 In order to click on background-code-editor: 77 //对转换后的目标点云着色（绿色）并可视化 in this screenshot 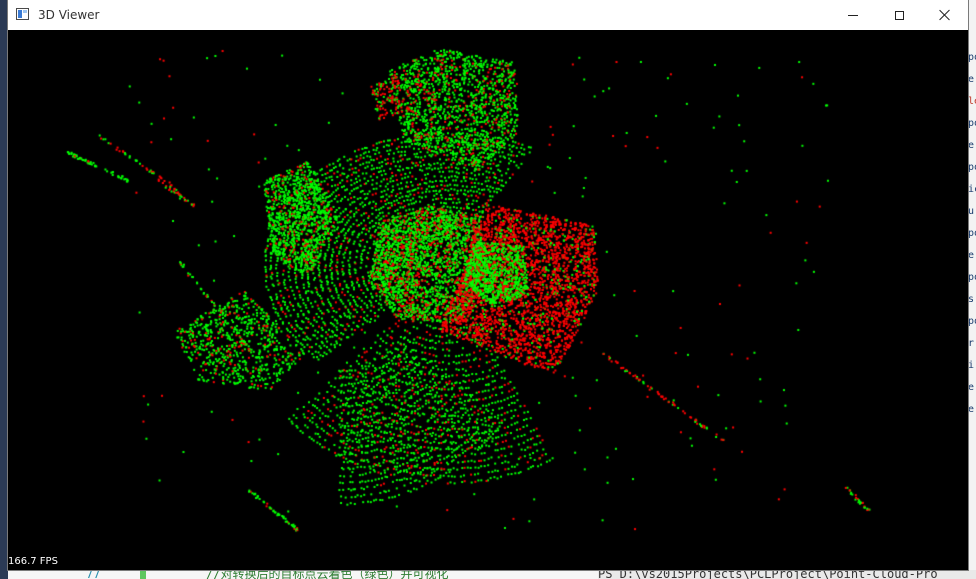, I will do `click(303, 574)`.